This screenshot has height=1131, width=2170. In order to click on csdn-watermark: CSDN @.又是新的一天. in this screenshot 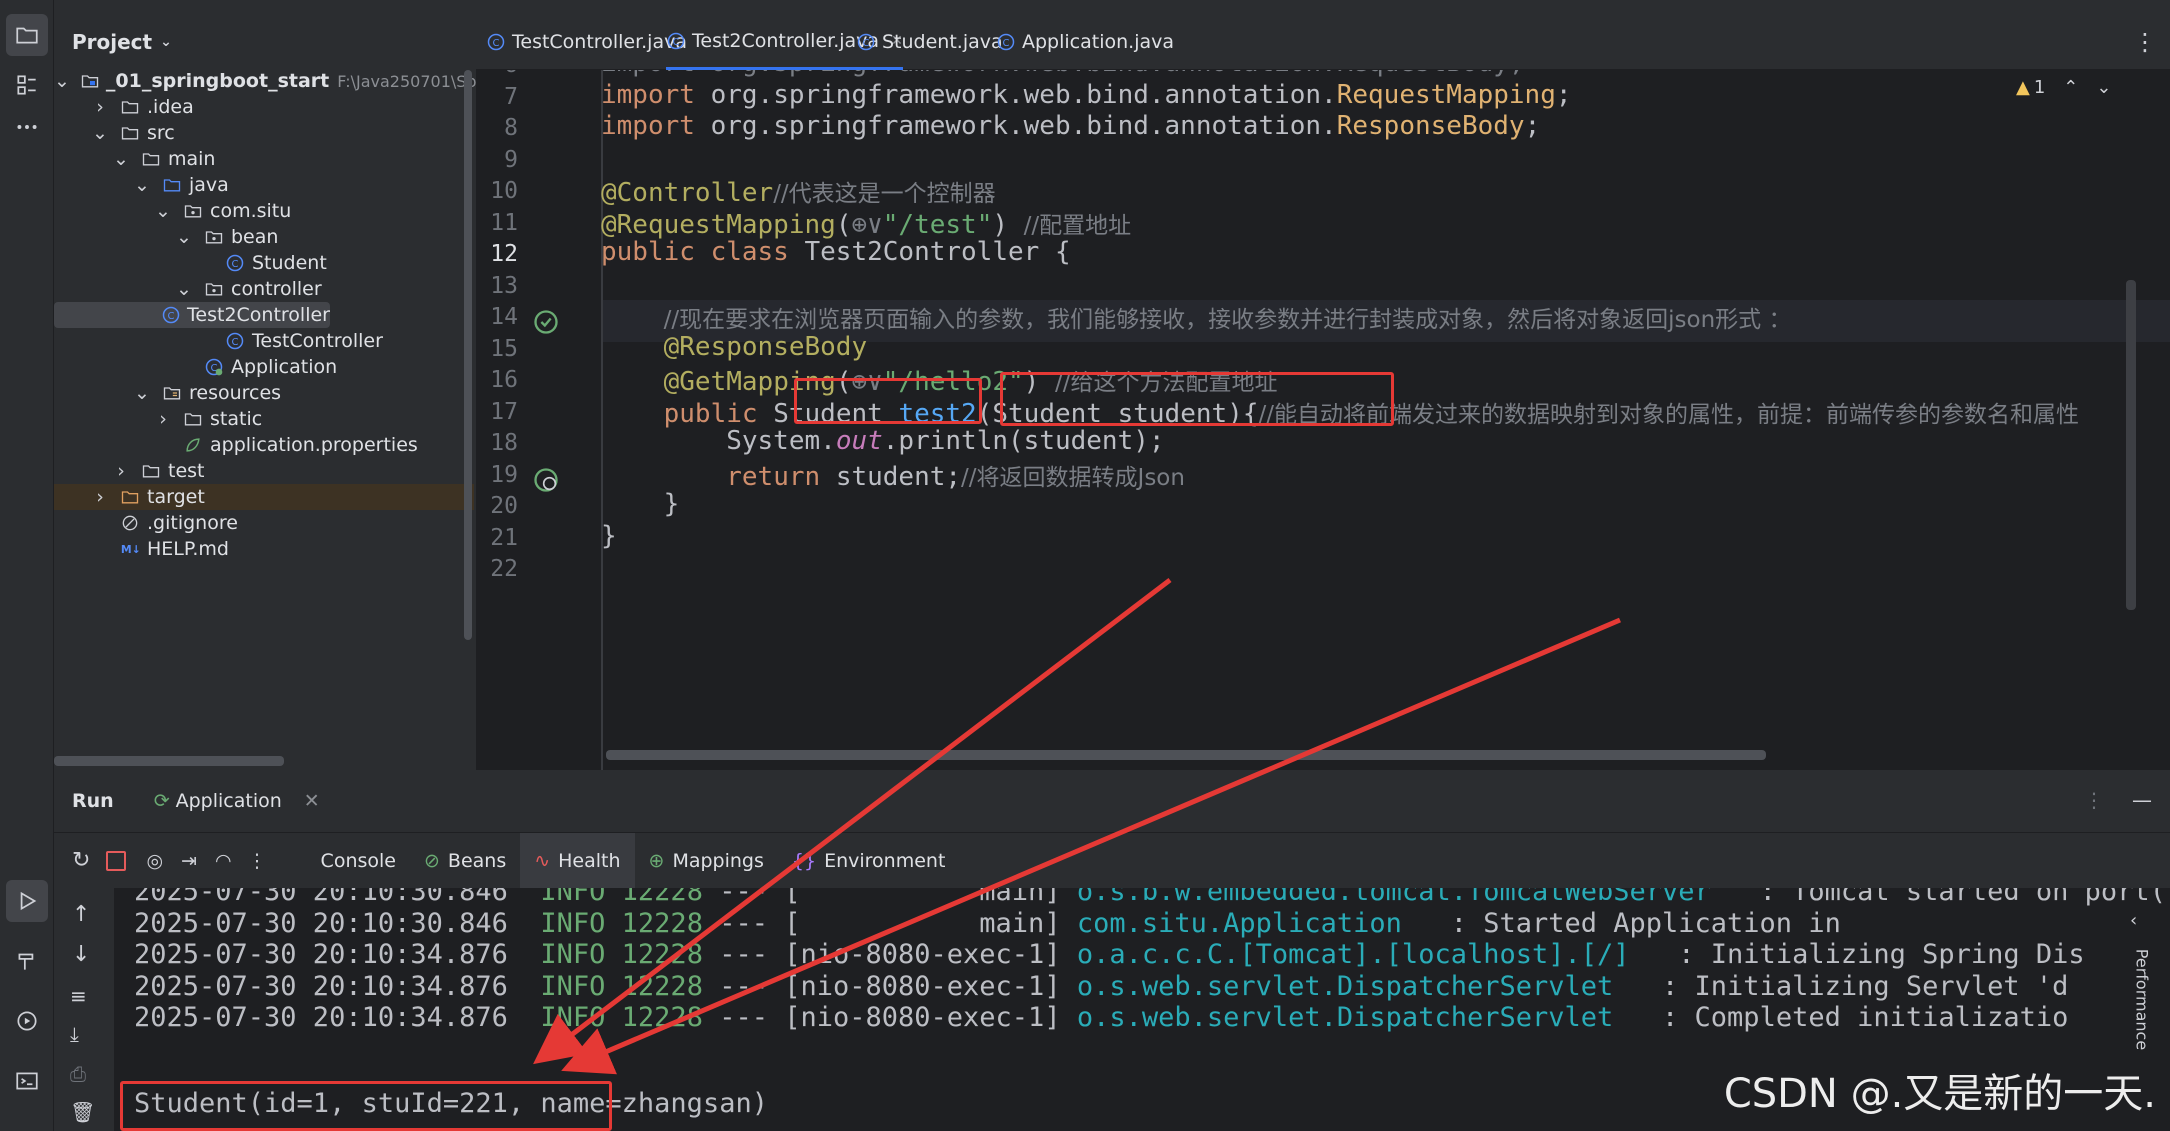, I will do `click(1939, 1094)`.